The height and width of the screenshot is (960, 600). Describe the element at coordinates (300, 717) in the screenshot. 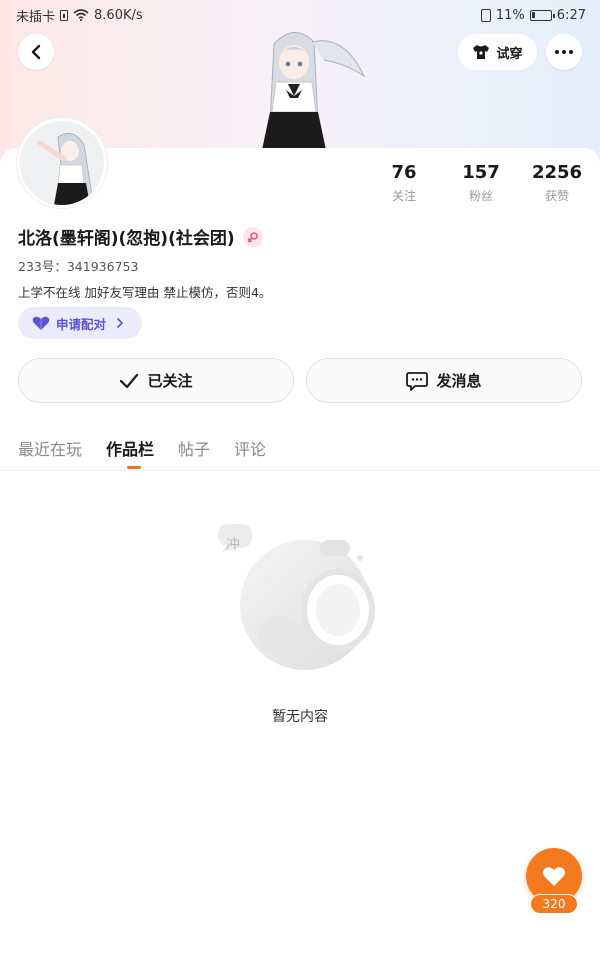

I see `empty-state-text: 暂无内容` at that location.